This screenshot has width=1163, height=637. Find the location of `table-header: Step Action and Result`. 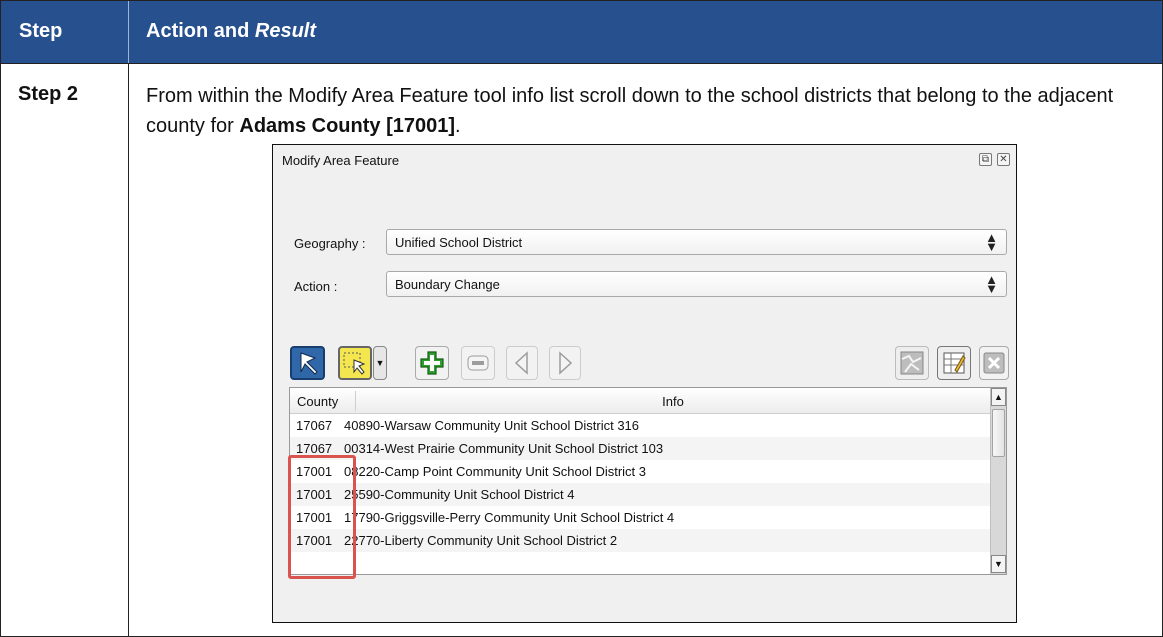

table-header: Step Action and Result is located at coordinates (581, 32).